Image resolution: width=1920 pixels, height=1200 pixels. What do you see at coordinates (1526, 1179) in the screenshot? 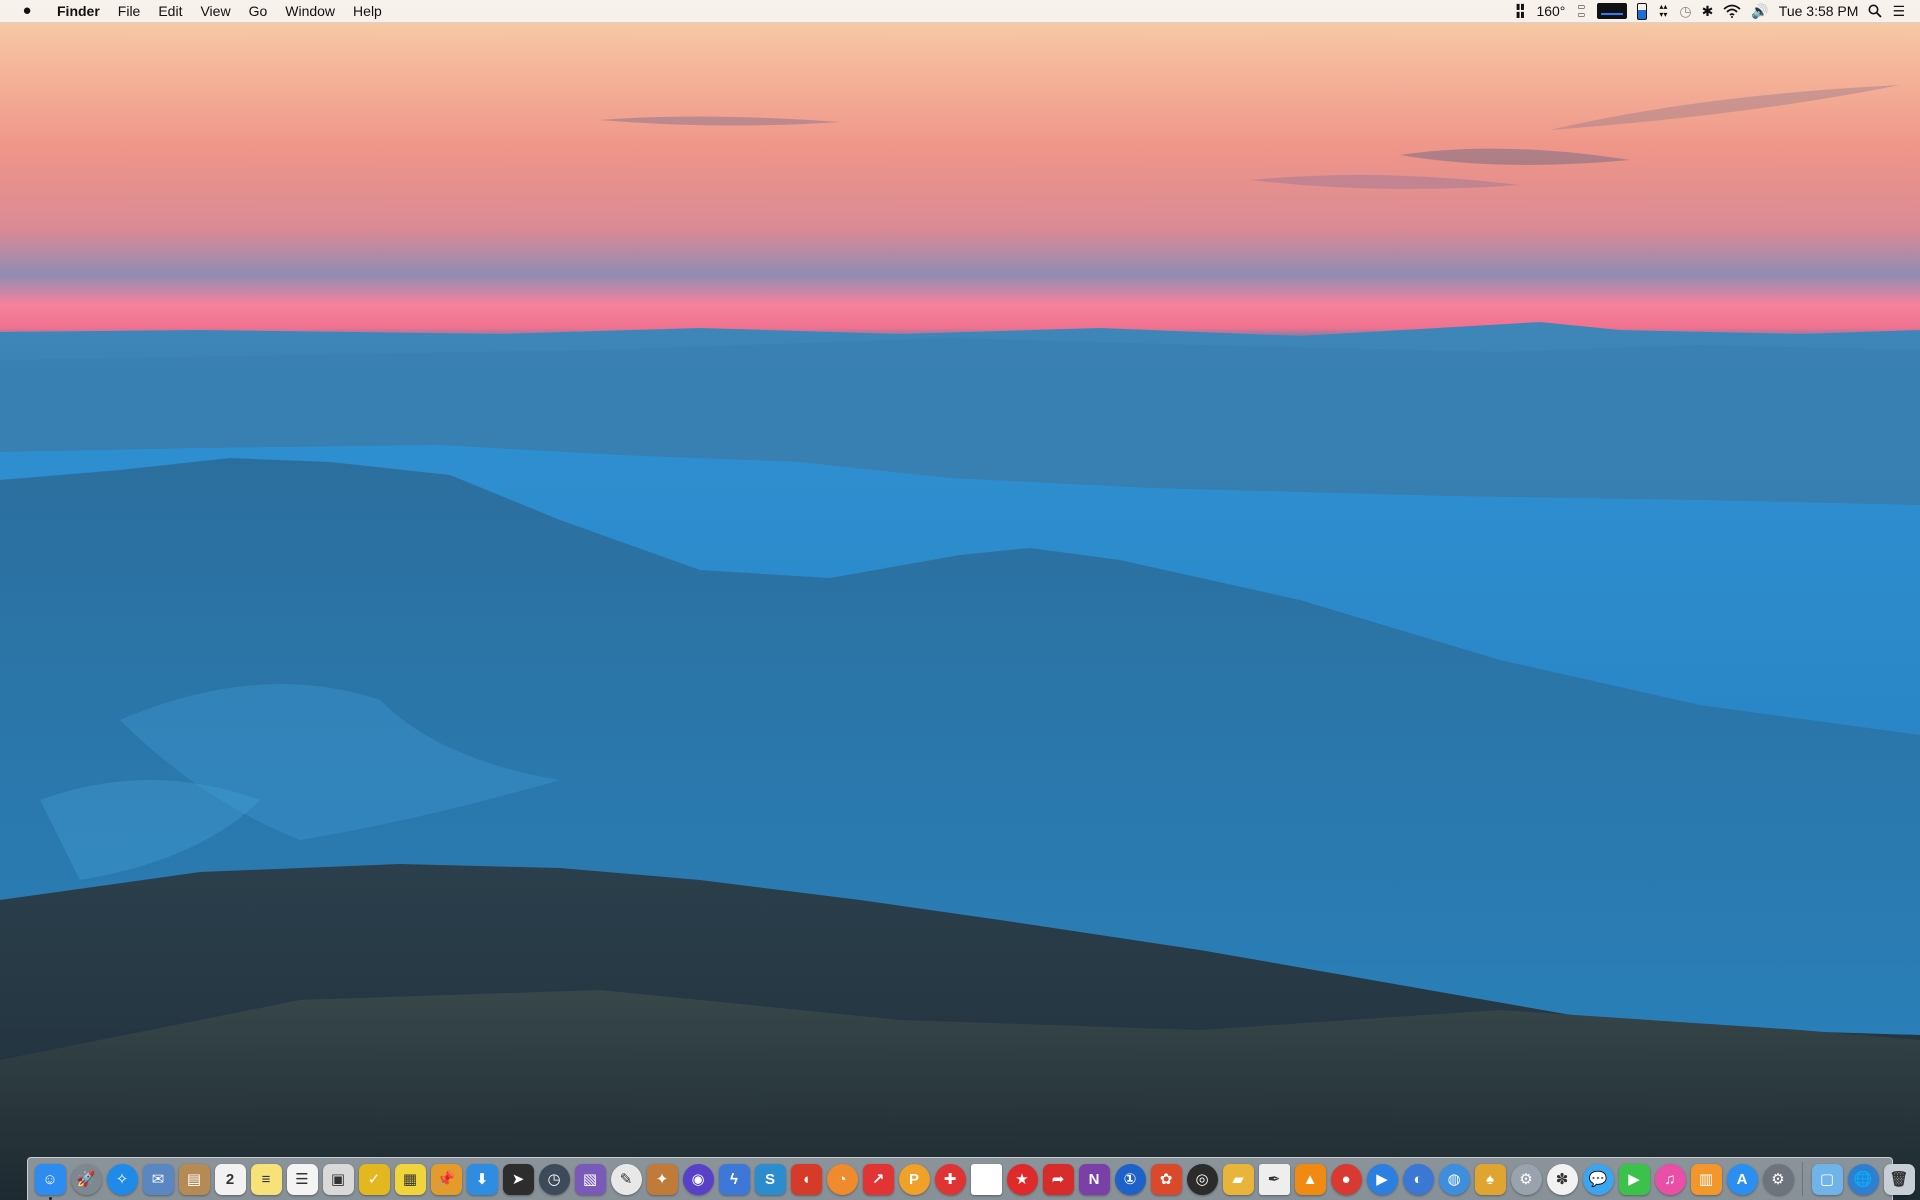
I see `gears-icon: ⚙` at bounding box center [1526, 1179].